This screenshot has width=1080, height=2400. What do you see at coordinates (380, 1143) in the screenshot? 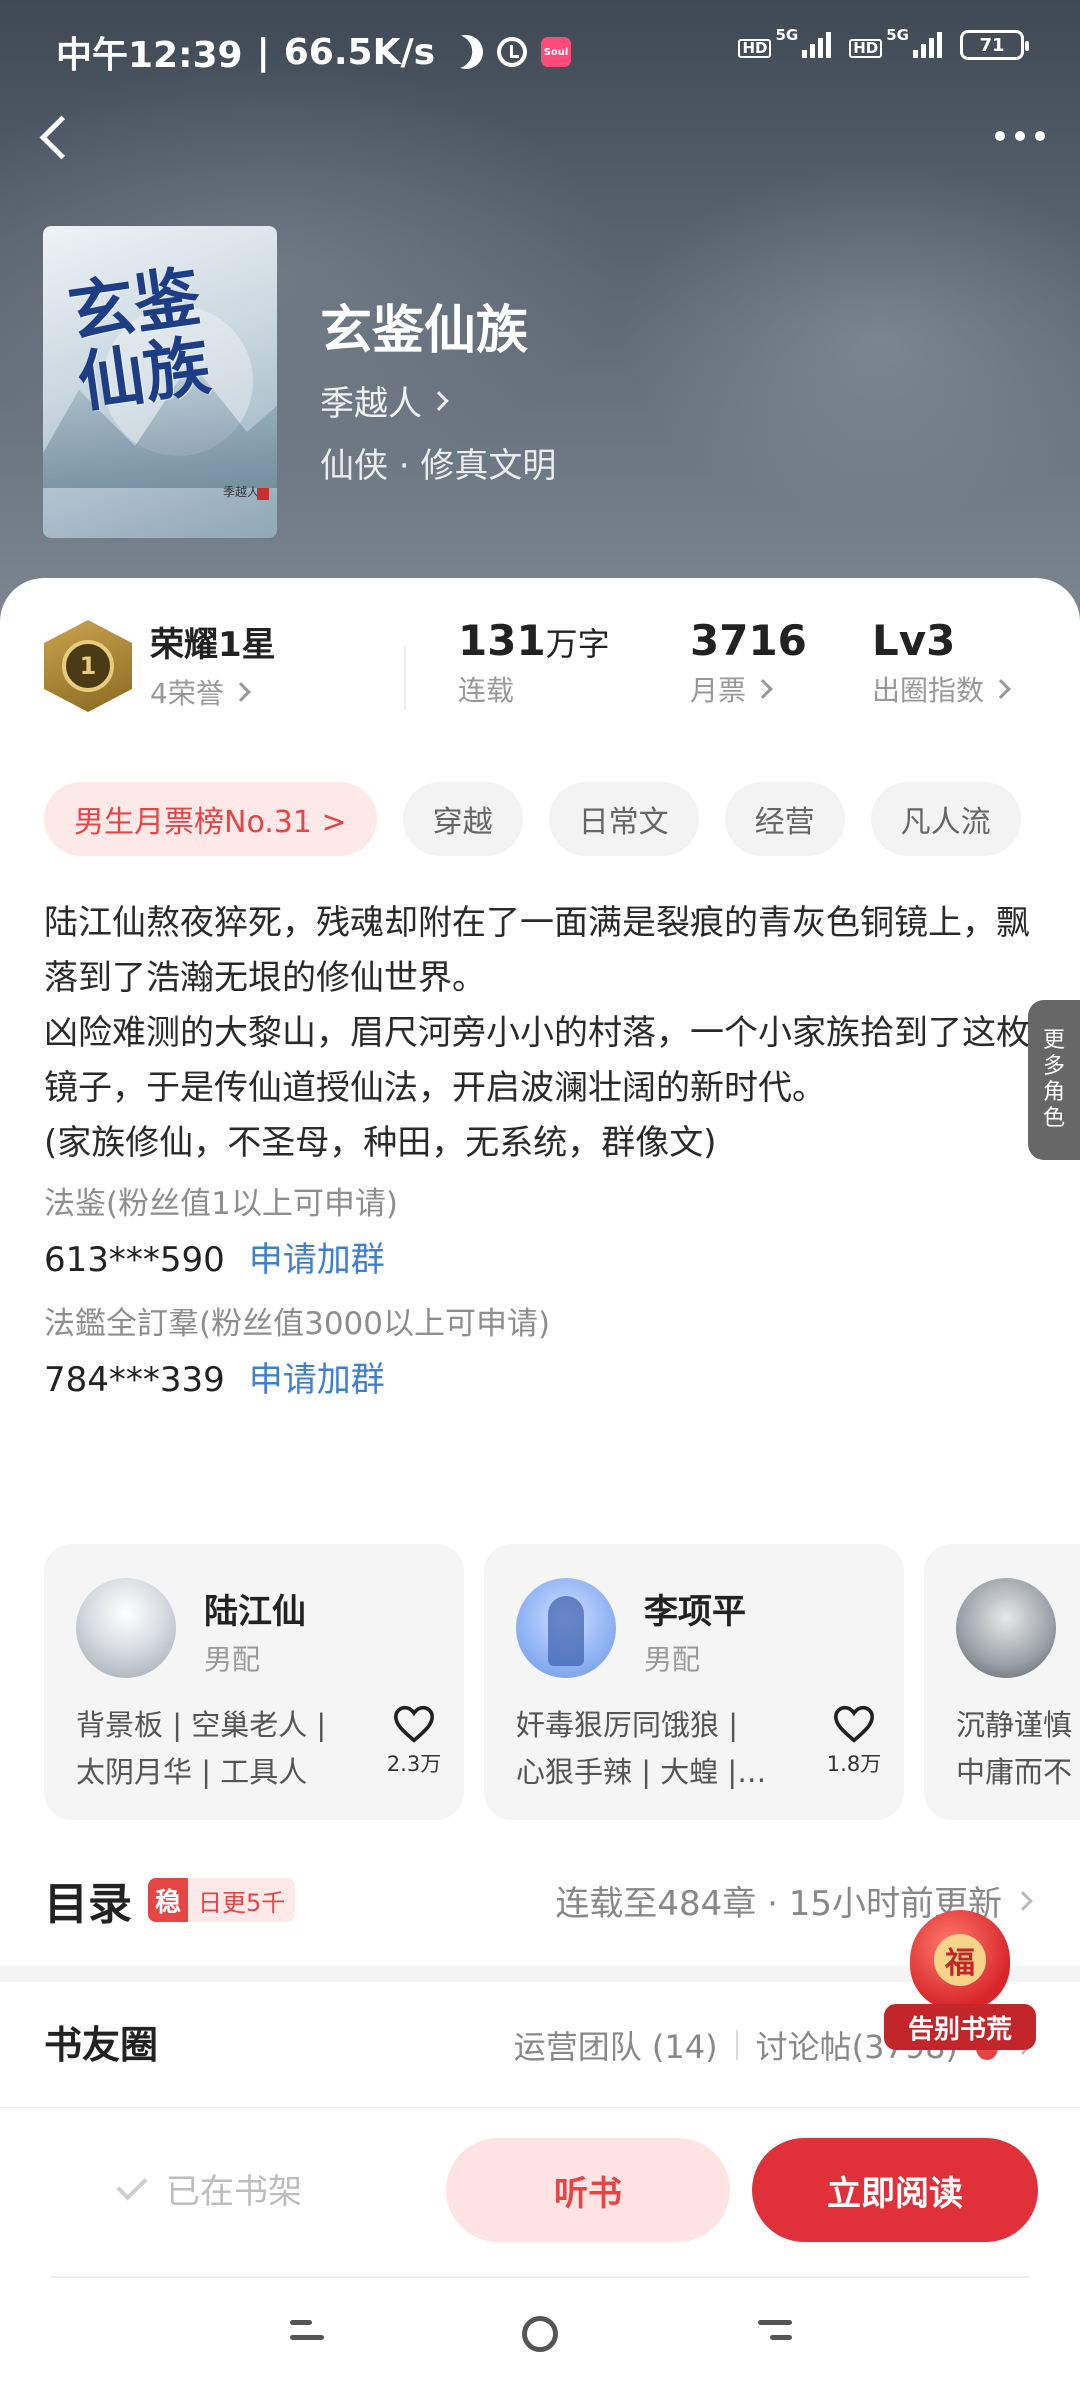
I see `synopsis-line: (家族修仙，不圣母，种田，无系统，群像文)` at bounding box center [380, 1143].